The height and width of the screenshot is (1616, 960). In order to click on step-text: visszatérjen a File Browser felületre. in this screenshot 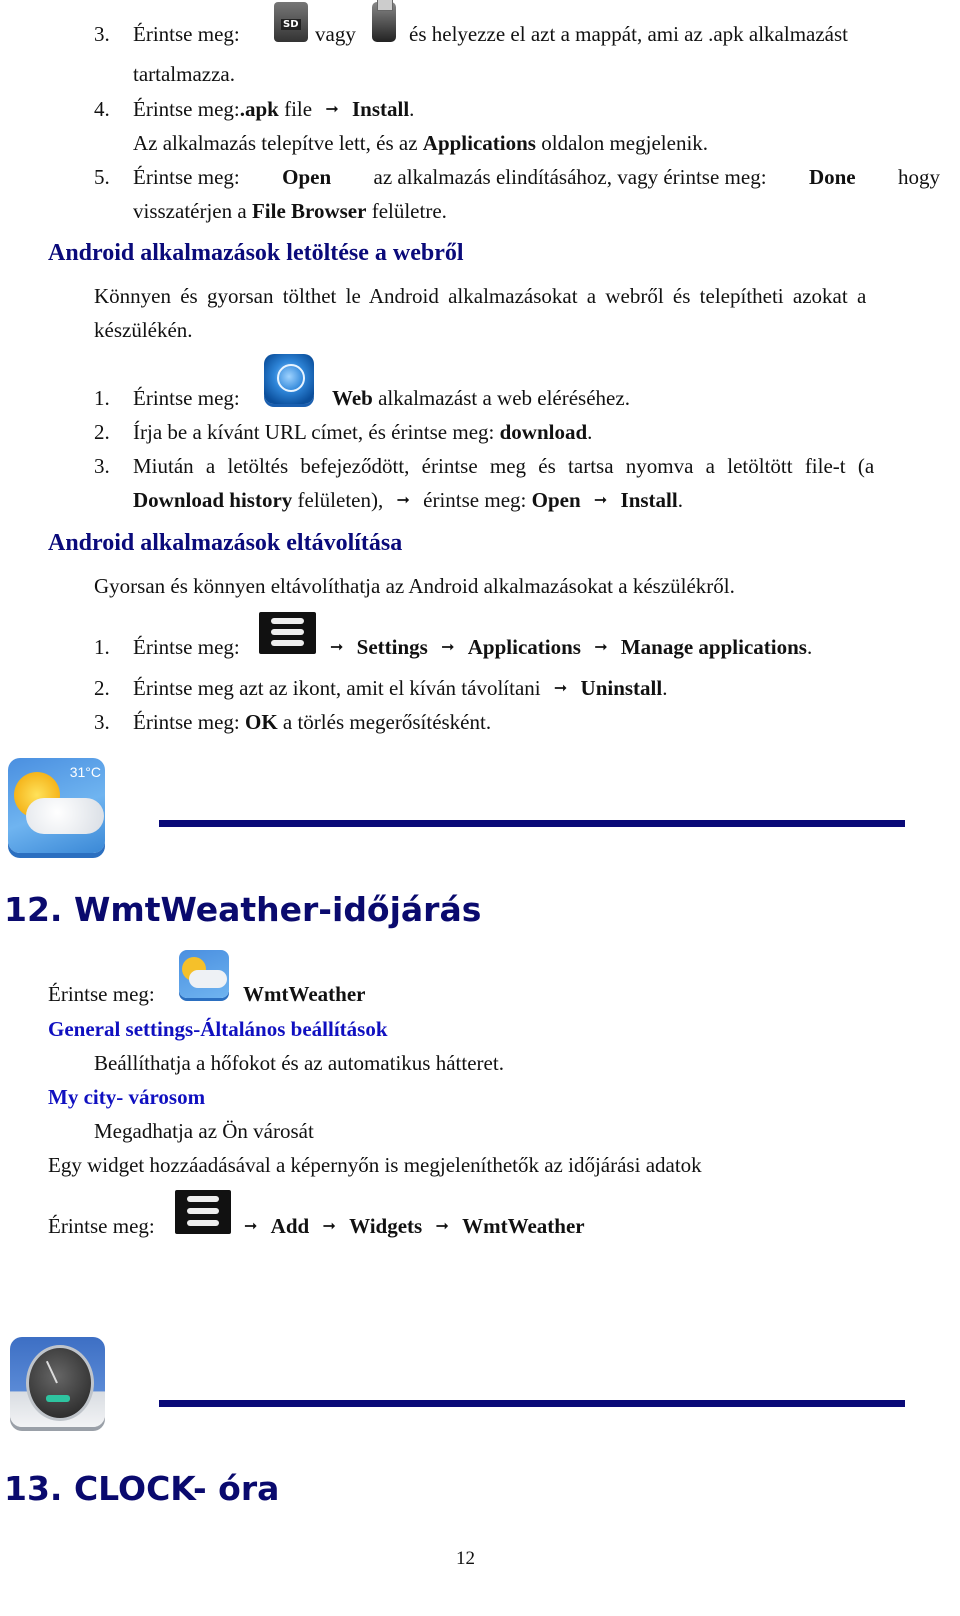, I will do `click(290, 211)`.